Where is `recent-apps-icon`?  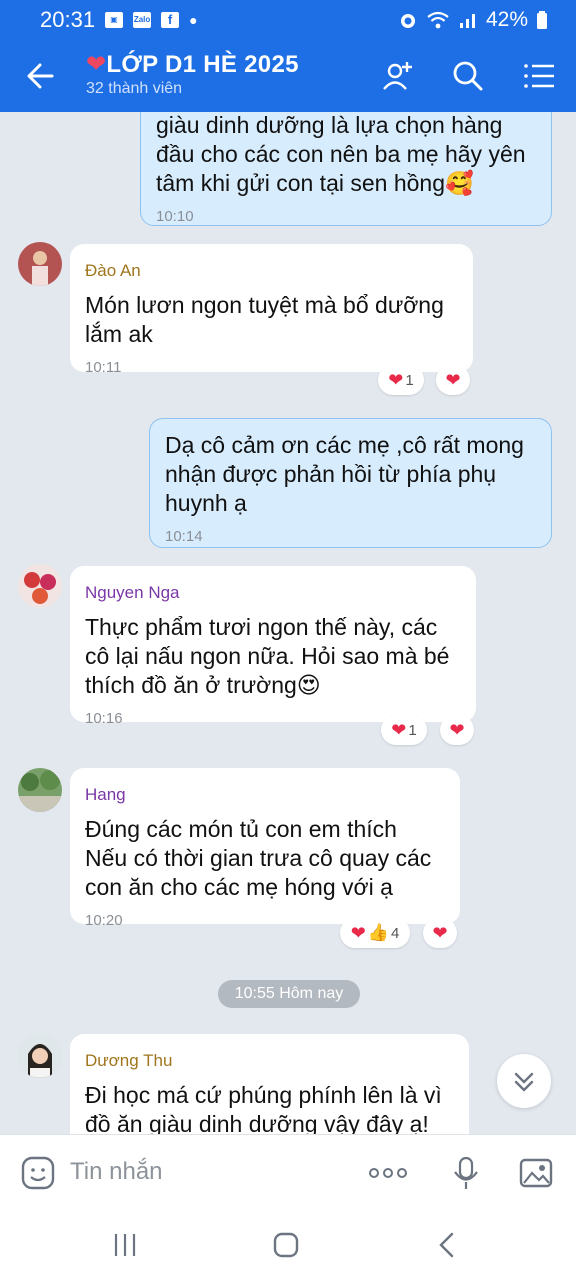 recent-apps-icon is located at coordinates (125, 1245).